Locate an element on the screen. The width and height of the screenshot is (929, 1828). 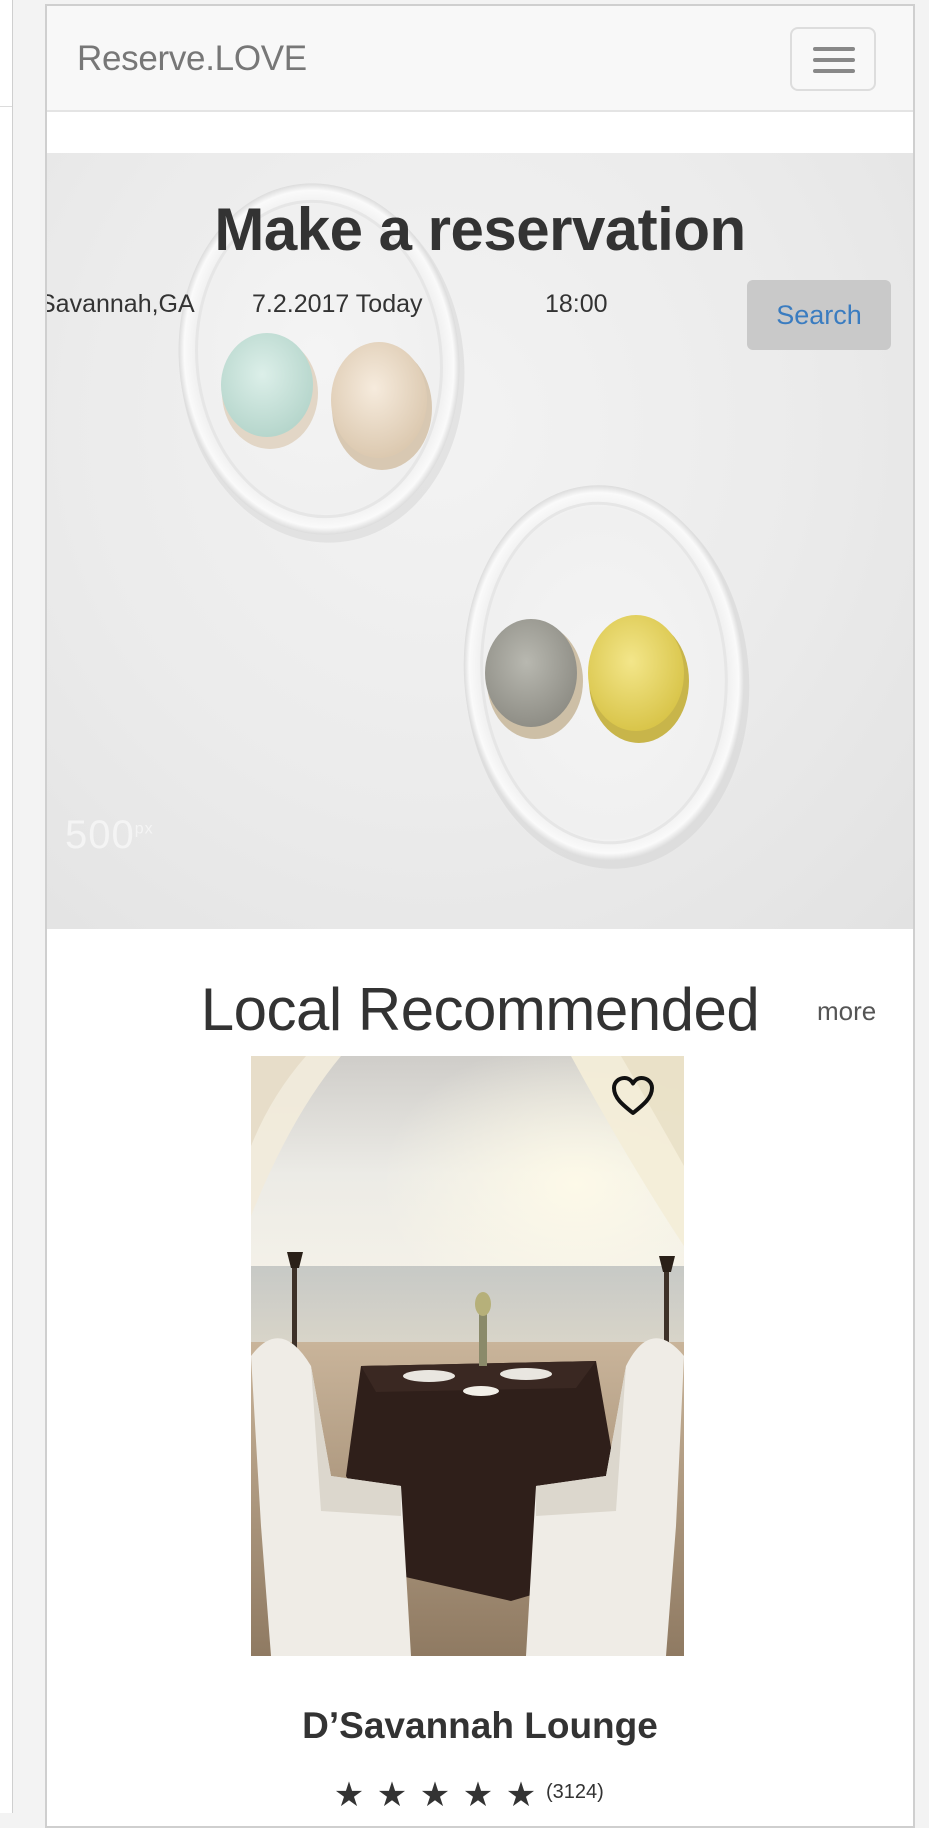
watermark-text: 500 is located at coordinates (100, 835).